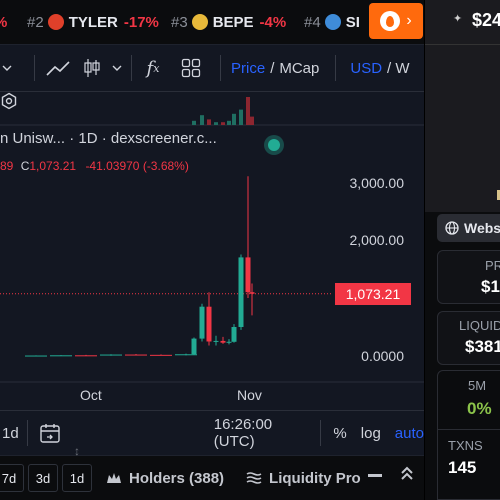  Describe the element at coordinates (248, 68) in the screenshot. I see `price-toggle: Price` at that location.